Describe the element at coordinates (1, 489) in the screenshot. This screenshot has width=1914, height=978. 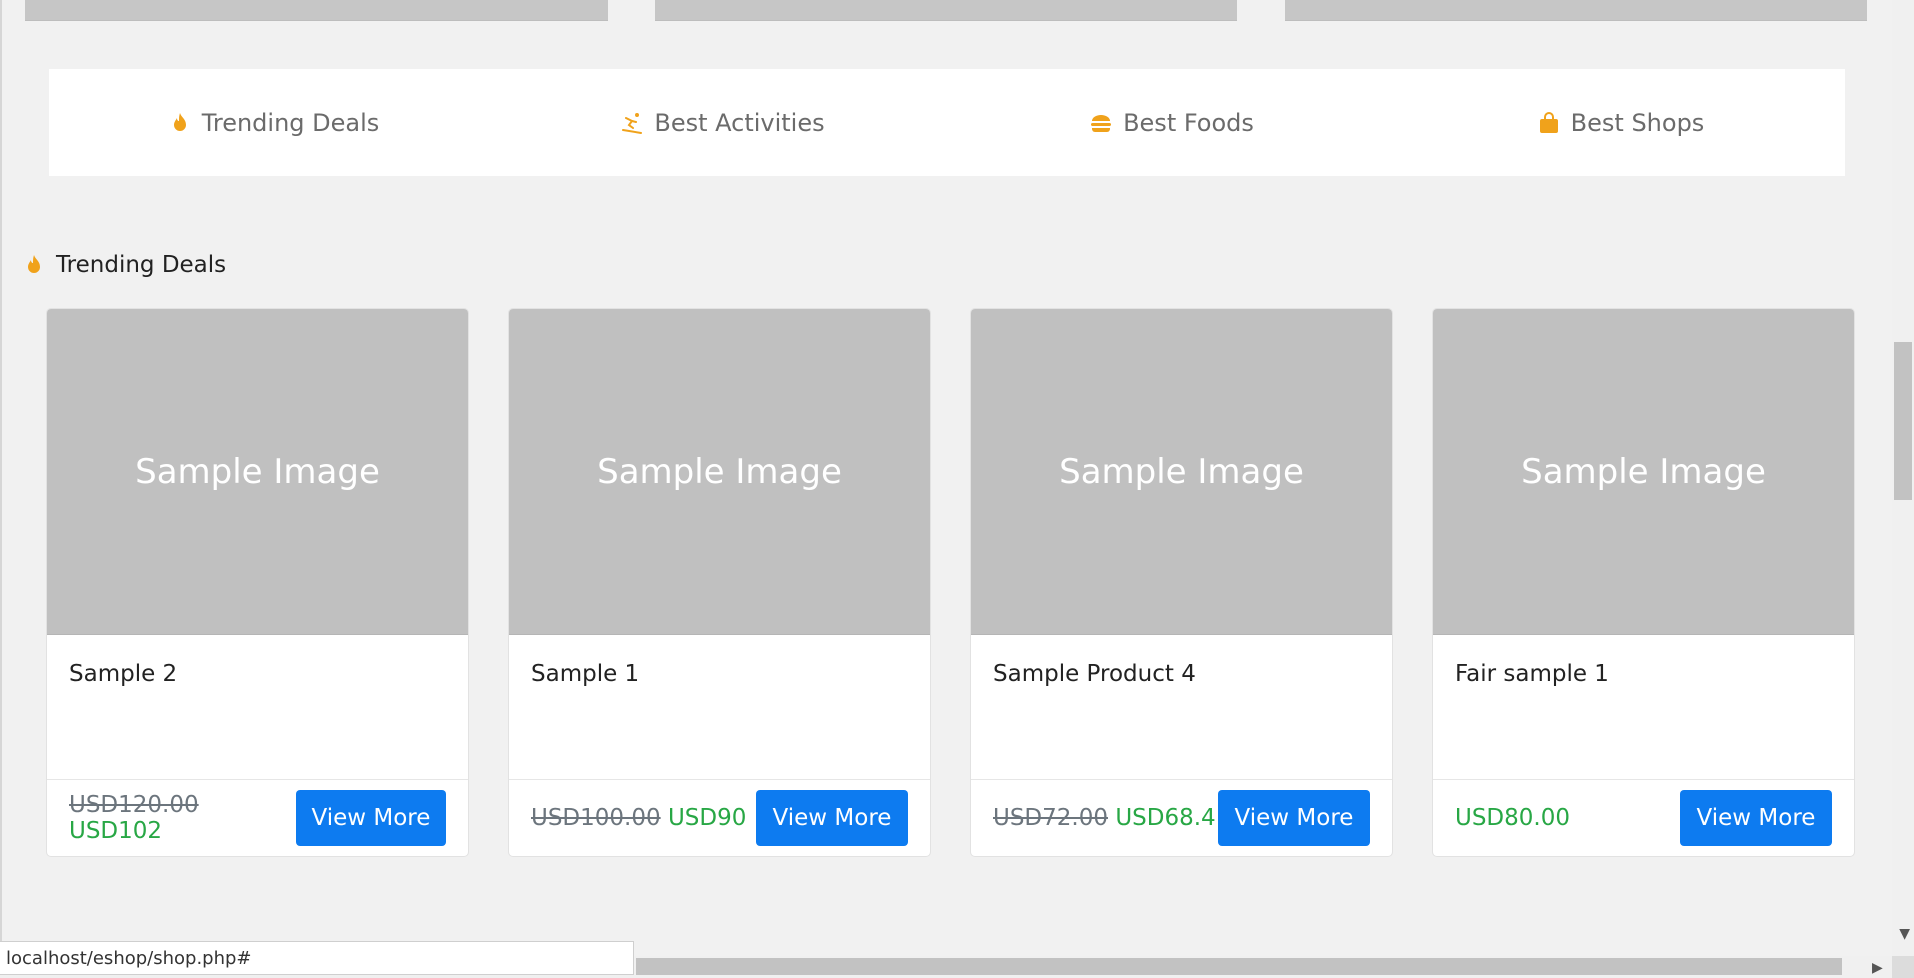
I see `page-edge` at that location.